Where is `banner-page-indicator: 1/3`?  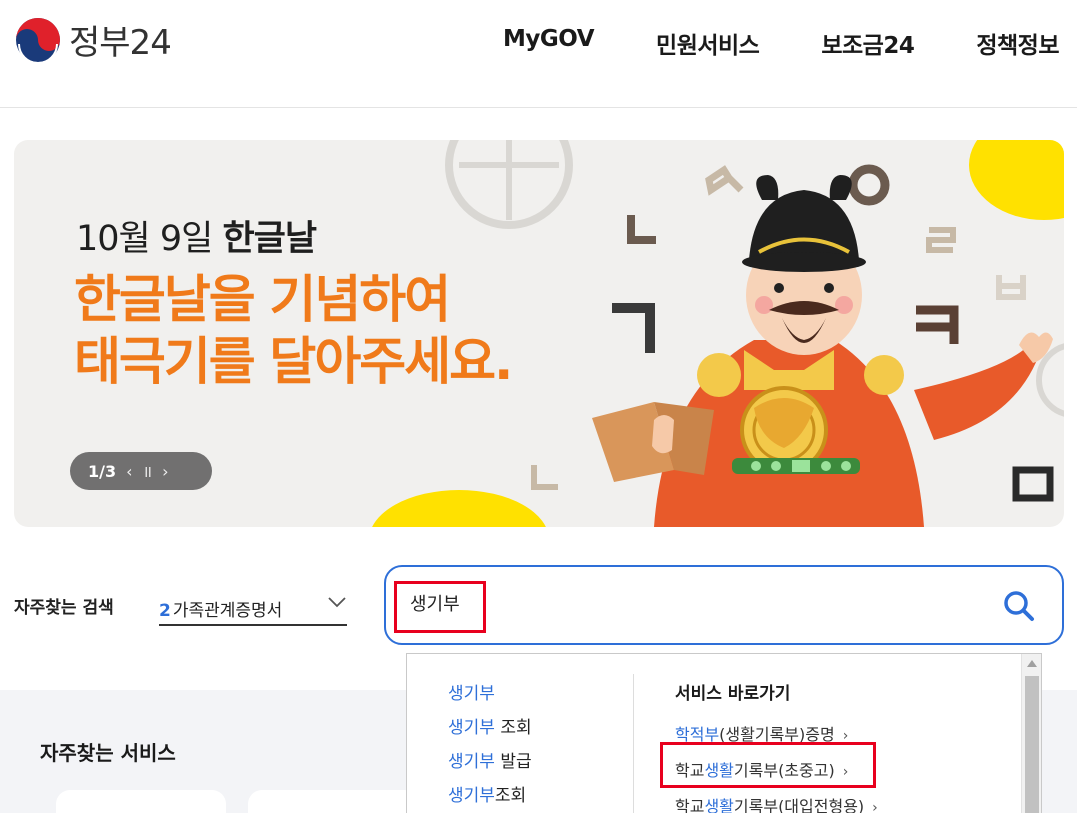
banner-page-indicator: 1/3 is located at coordinates (102, 471).